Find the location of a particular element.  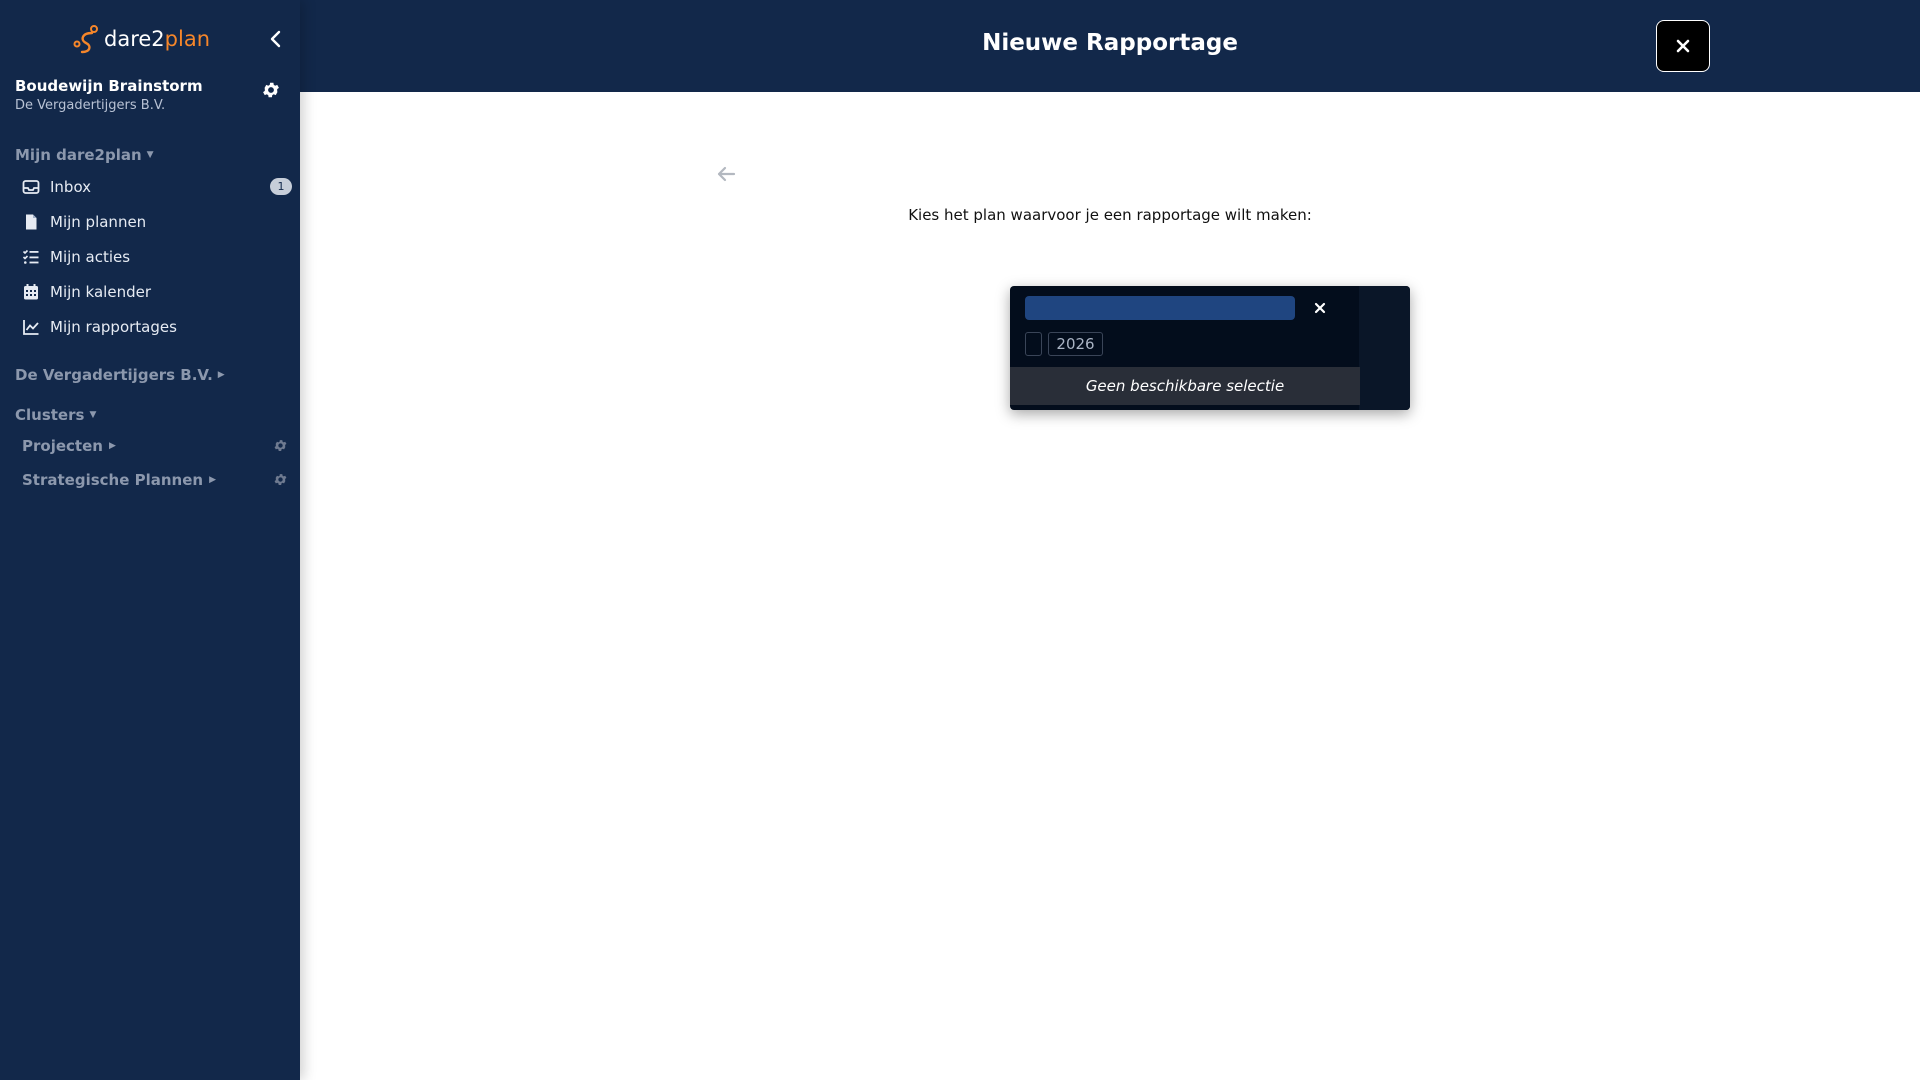

close-button is located at coordinates (1683, 46).